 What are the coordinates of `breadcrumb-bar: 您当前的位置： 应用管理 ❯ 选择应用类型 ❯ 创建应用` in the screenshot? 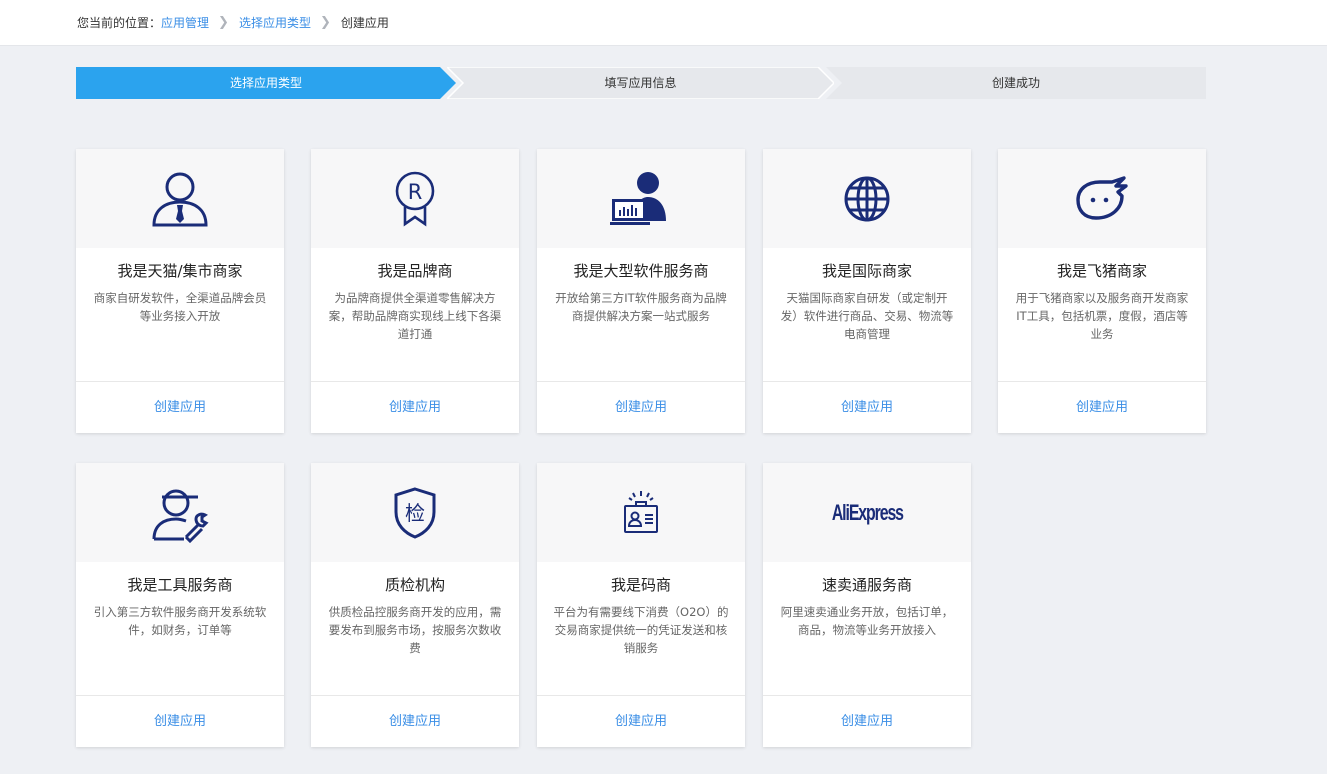 It's located at (663, 23).